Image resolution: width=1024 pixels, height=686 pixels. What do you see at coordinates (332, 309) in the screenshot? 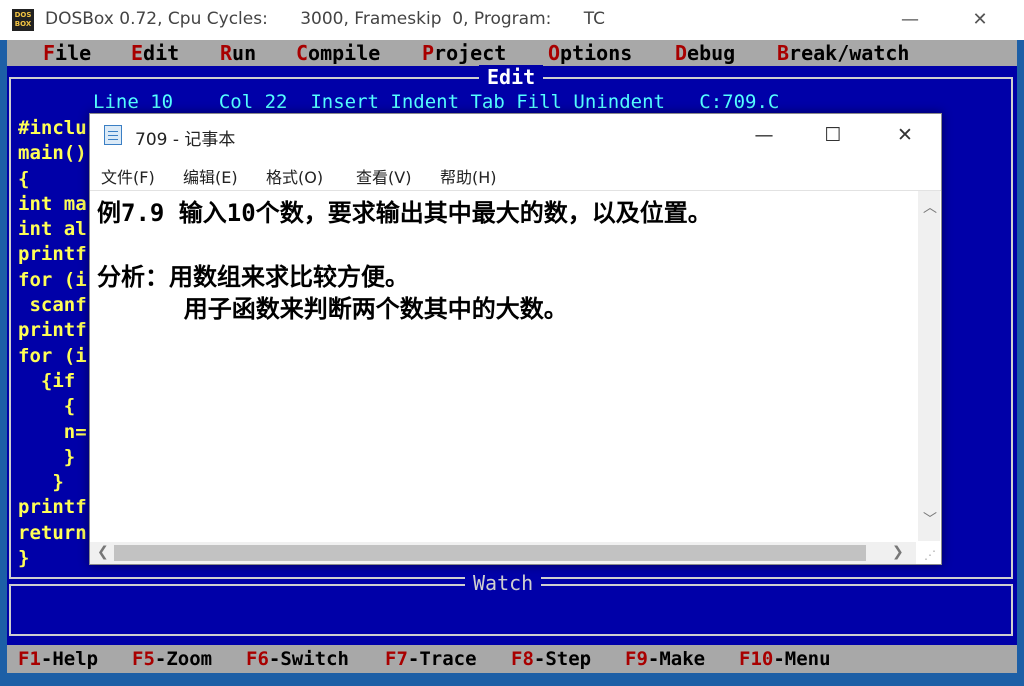
I see `notepad-line: 用子函数来判断两个数其中的大数。` at bounding box center [332, 309].